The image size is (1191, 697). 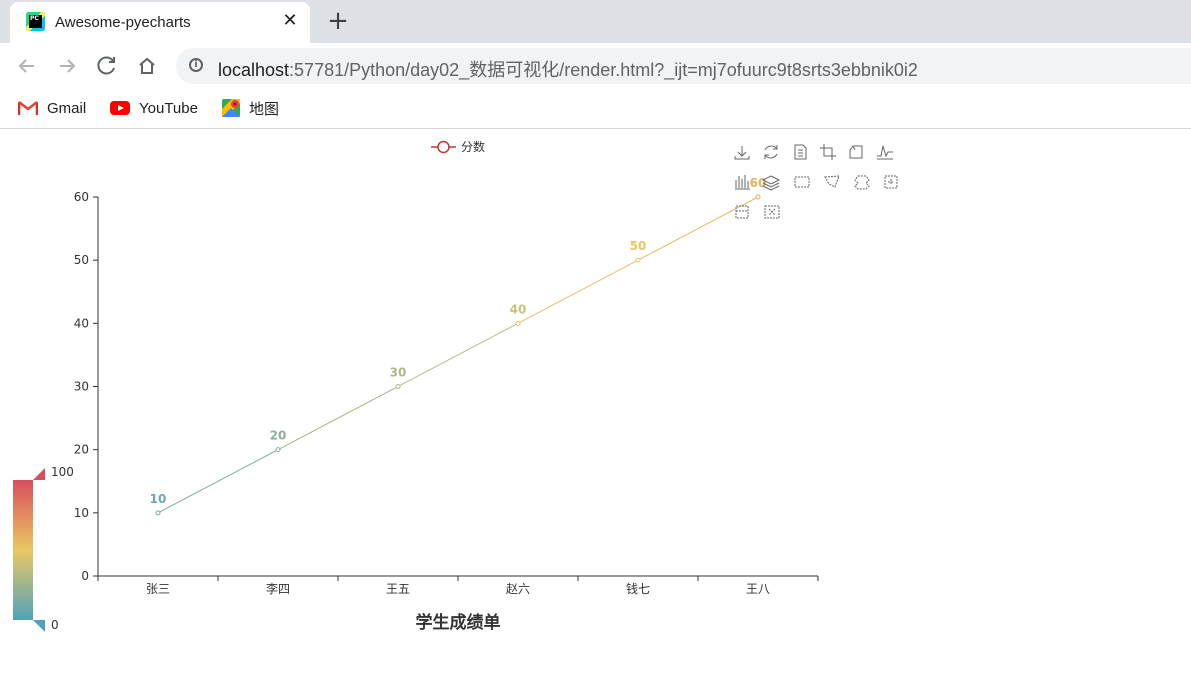 I want to click on zoom-reset-icon, so click(x=856, y=152).